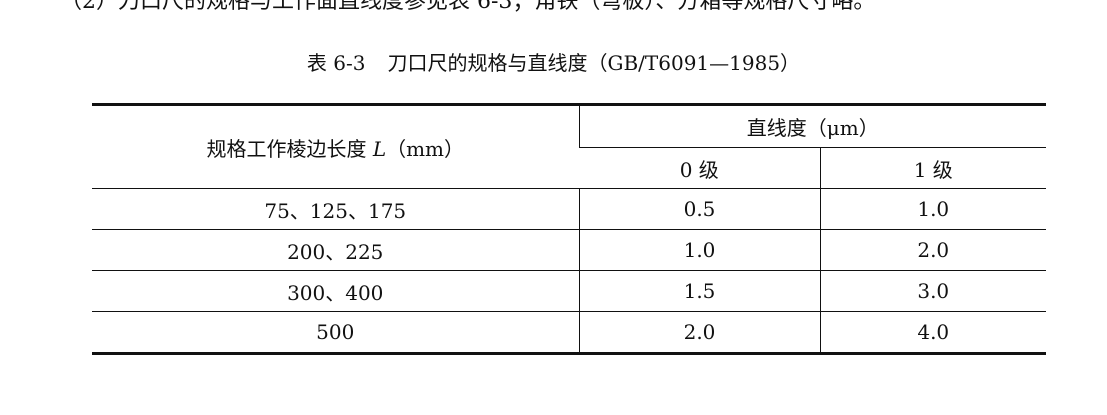 This screenshot has height=415, width=1107. What do you see at coordinates (932, 209) in the screenshot?
I see `cell-grade-1: 1.0` at bounding box center [932, 209].